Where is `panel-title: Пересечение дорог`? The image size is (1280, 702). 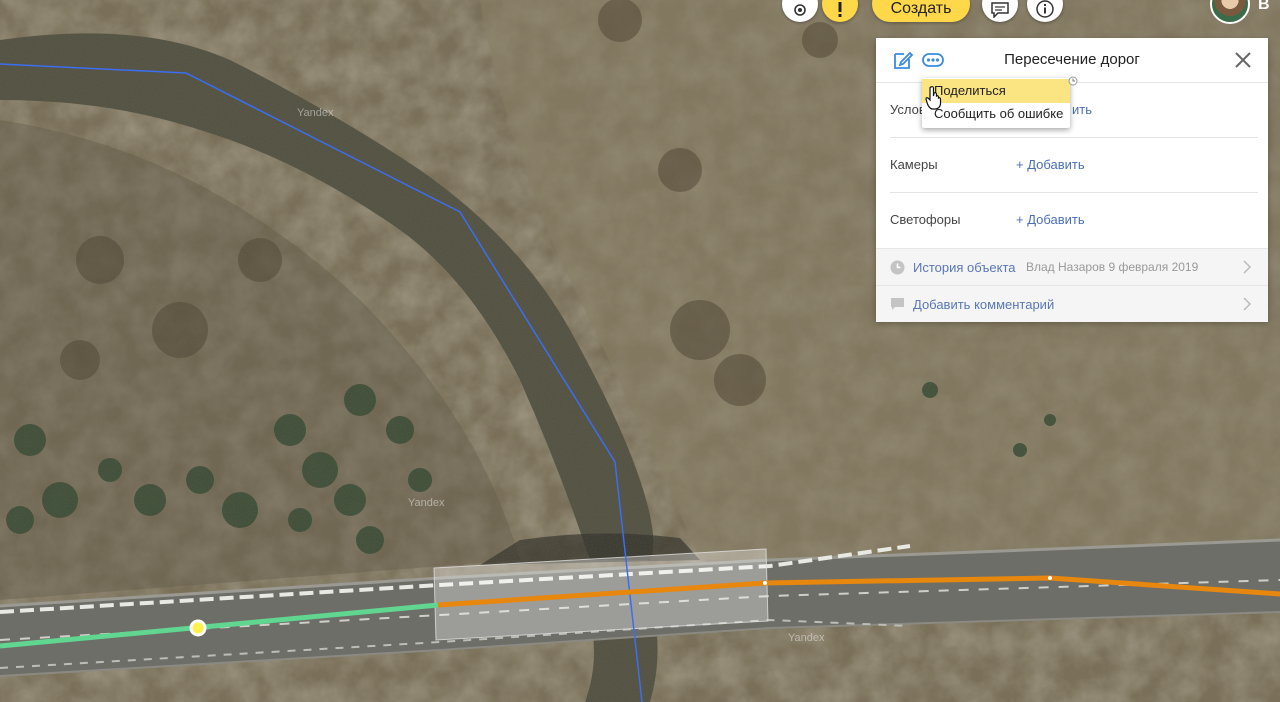 panel-title: Пересечение дорог is located at coordinates (1072, 59).